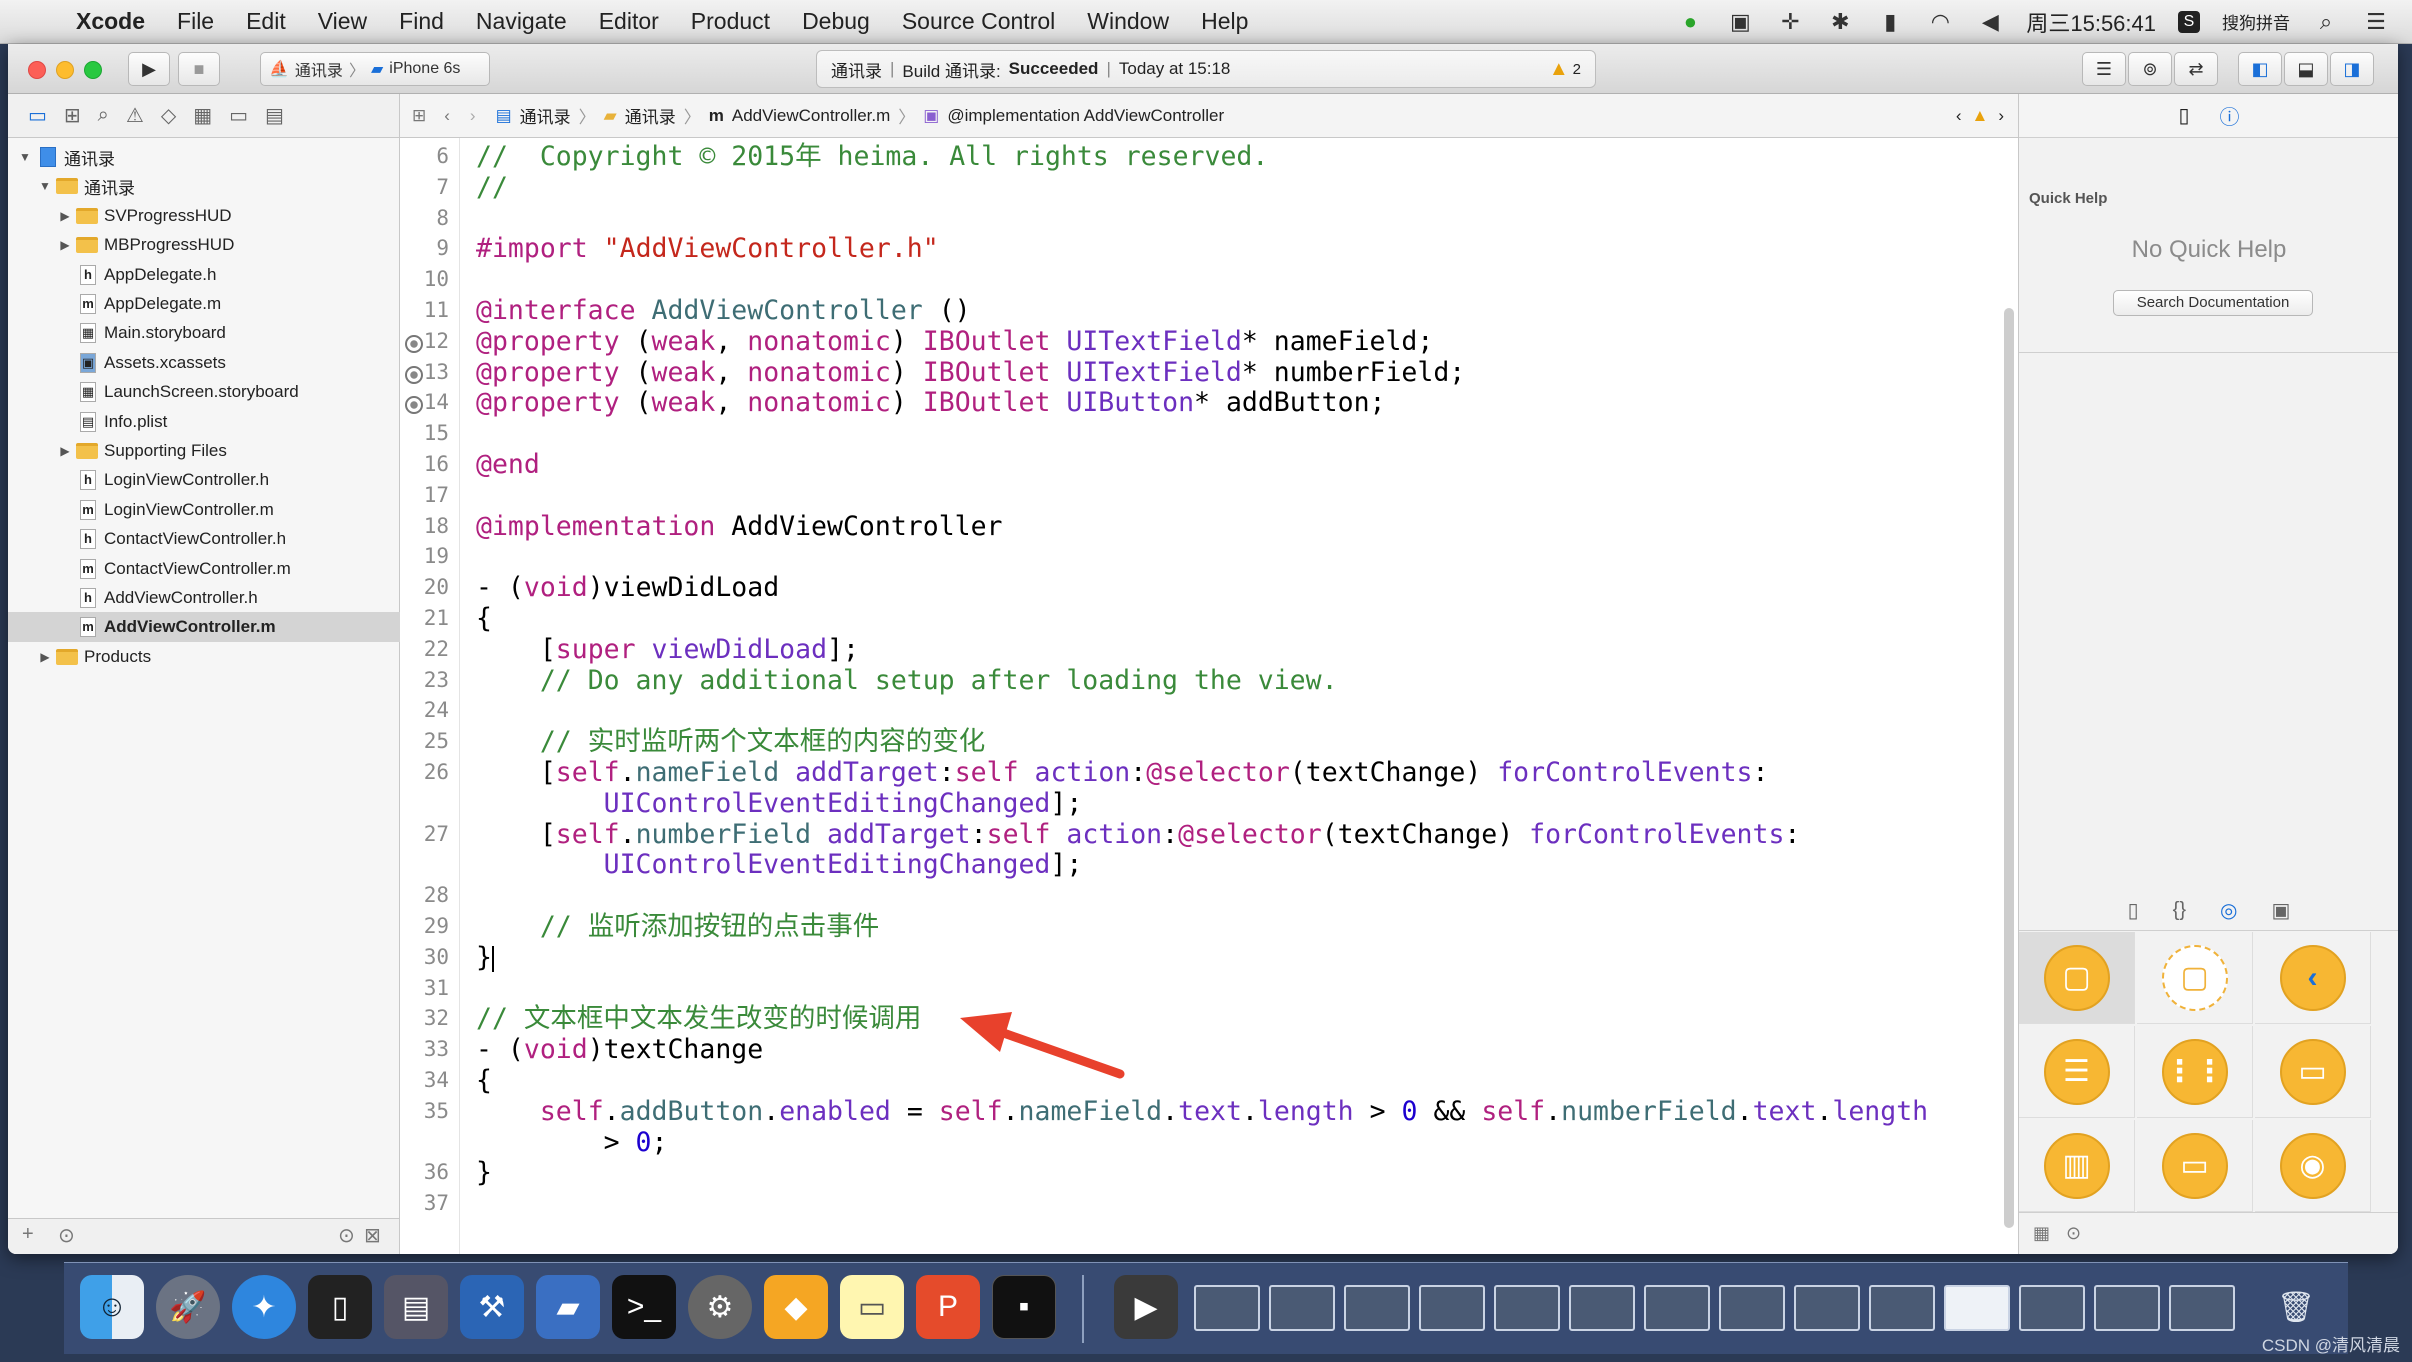 The image size is (2412, 1362). I want to click on recent-files-icon: ⊙, so click(66, 1235).